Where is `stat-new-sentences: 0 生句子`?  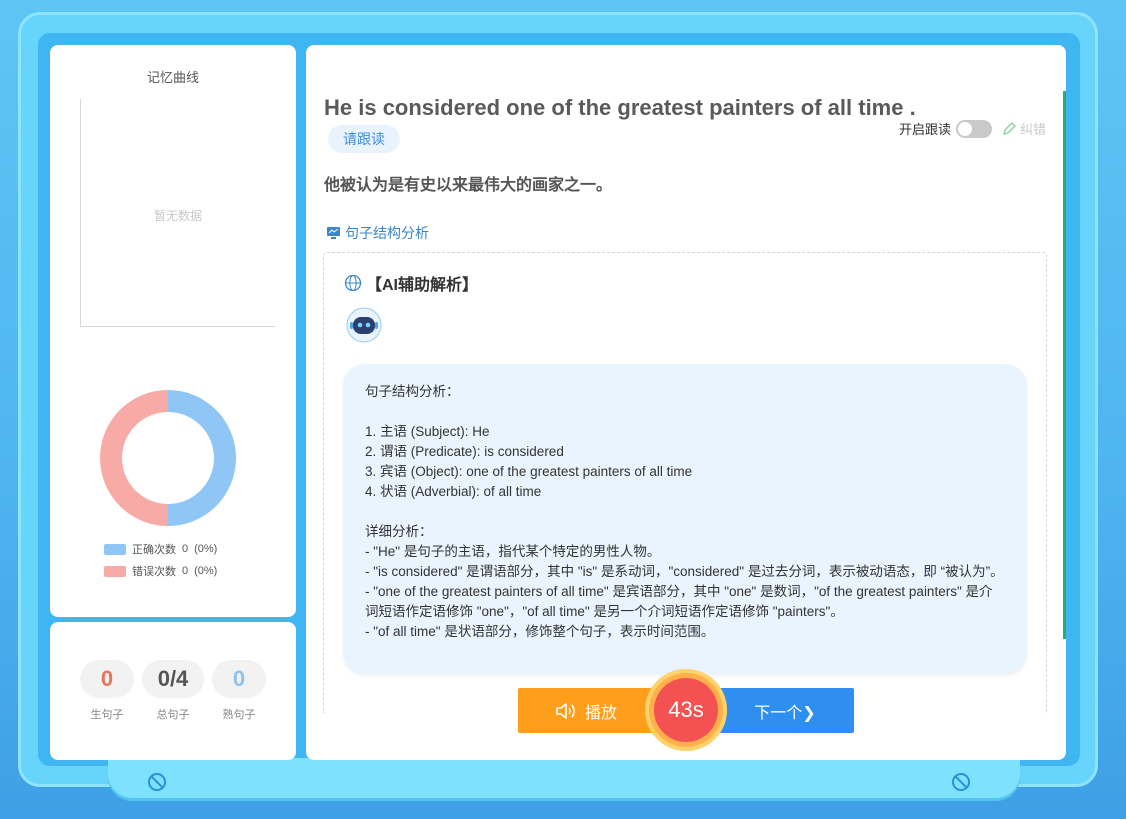 stat-new-sentences: 0 生句子 is located at coordinates (107, 691).